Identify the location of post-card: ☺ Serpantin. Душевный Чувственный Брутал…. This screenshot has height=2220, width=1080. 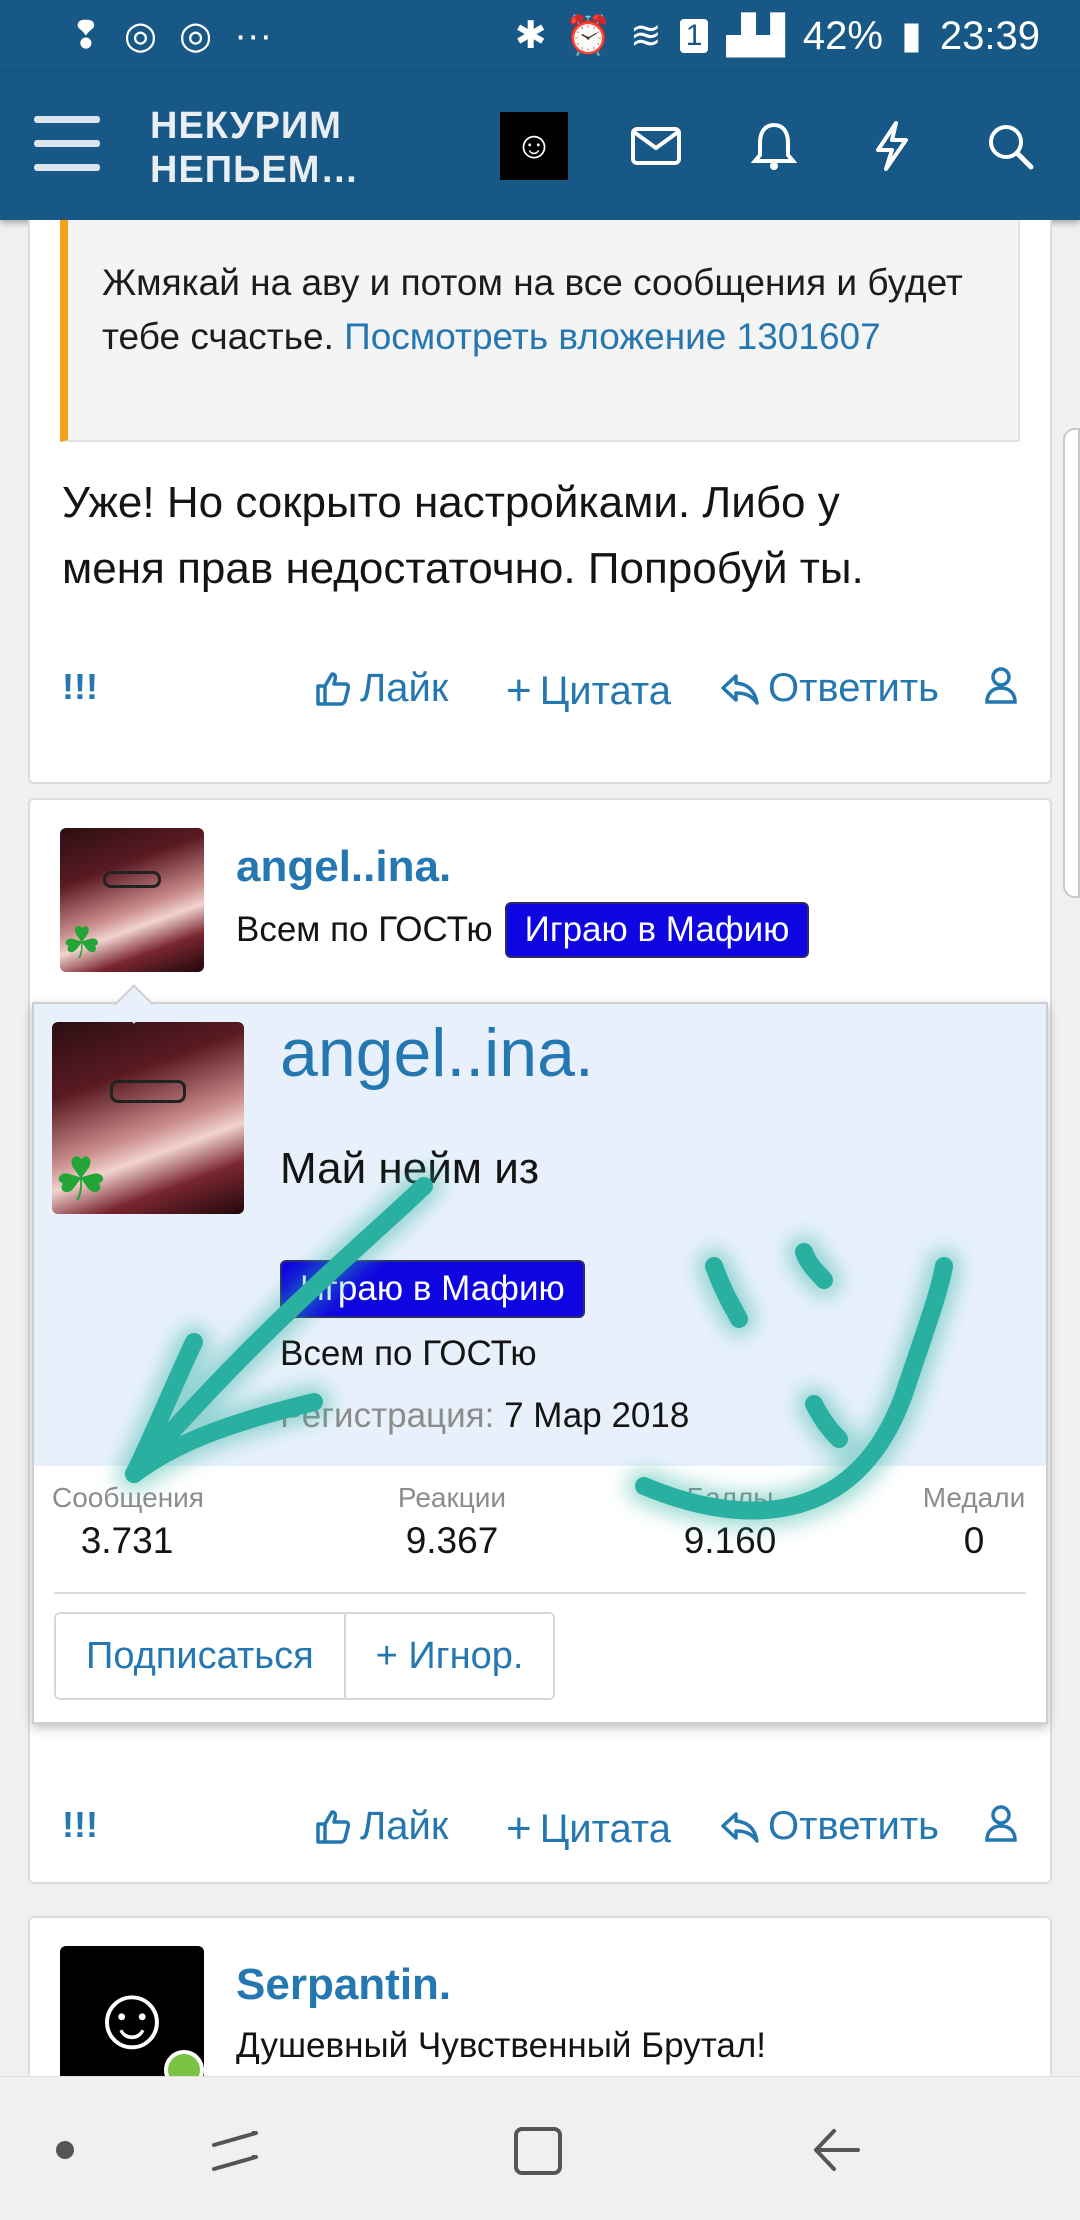
(540, 1996).